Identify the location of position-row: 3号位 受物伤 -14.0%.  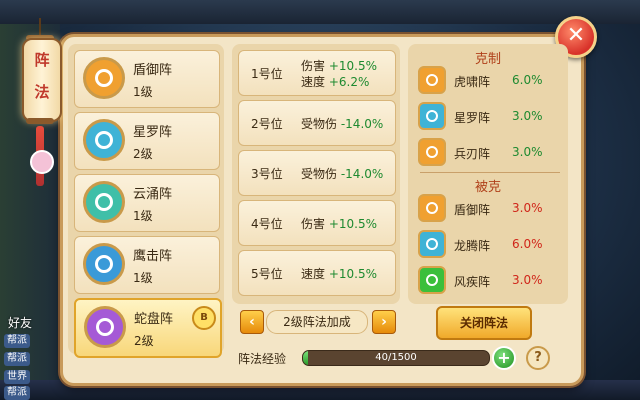
(317, 173).